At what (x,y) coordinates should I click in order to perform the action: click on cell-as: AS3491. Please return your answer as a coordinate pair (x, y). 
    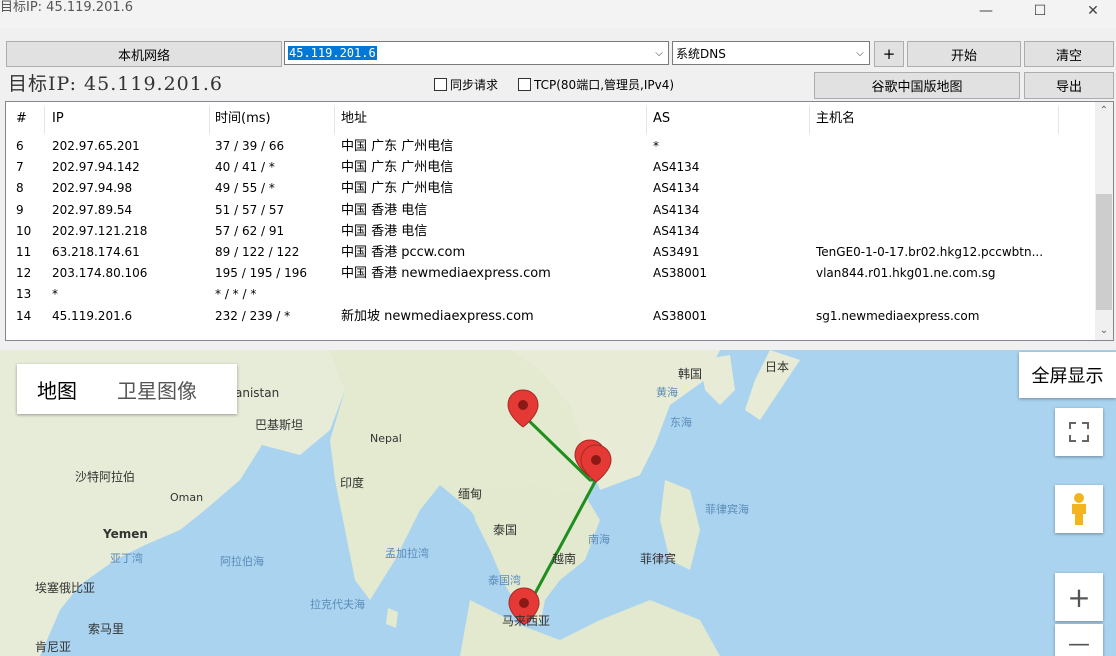
    Looking at the image, I should click on (676, 252).